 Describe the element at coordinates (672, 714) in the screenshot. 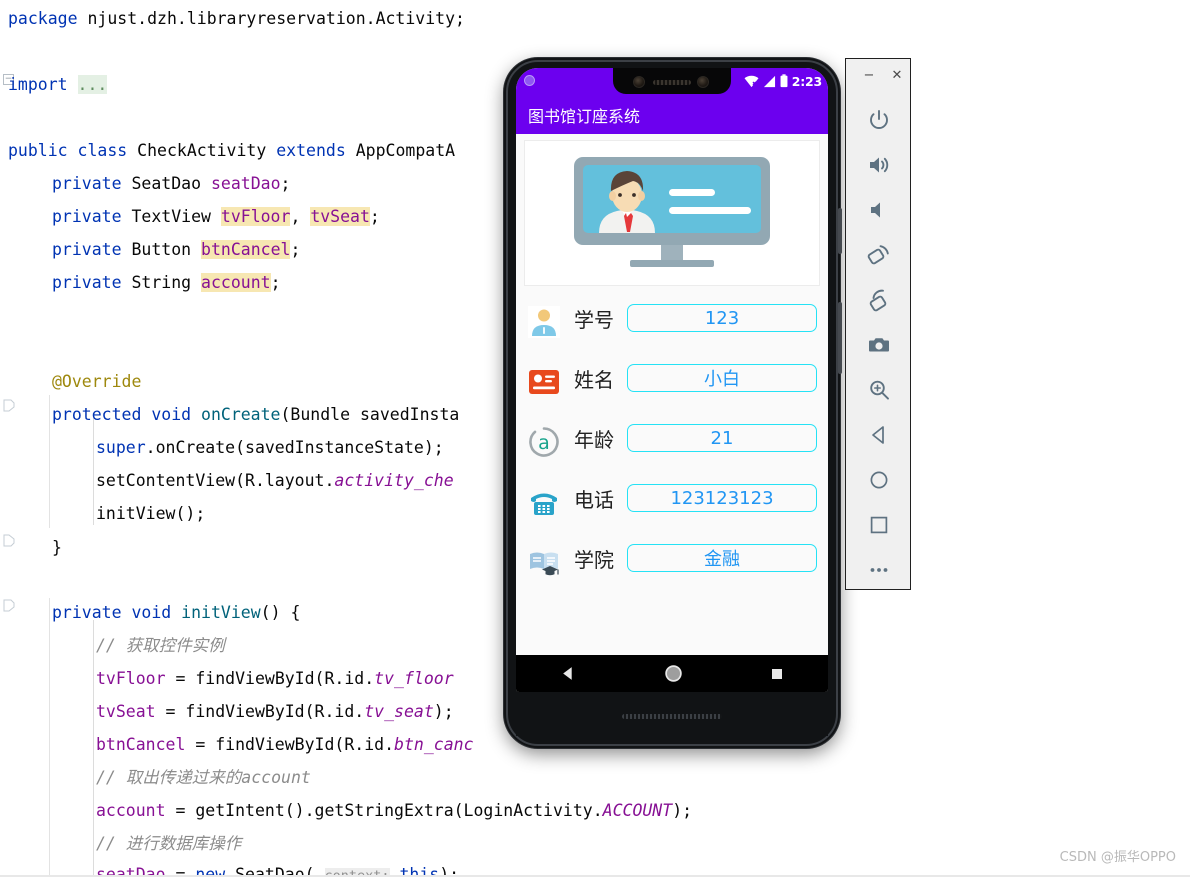

I see `device-chin` at that location.